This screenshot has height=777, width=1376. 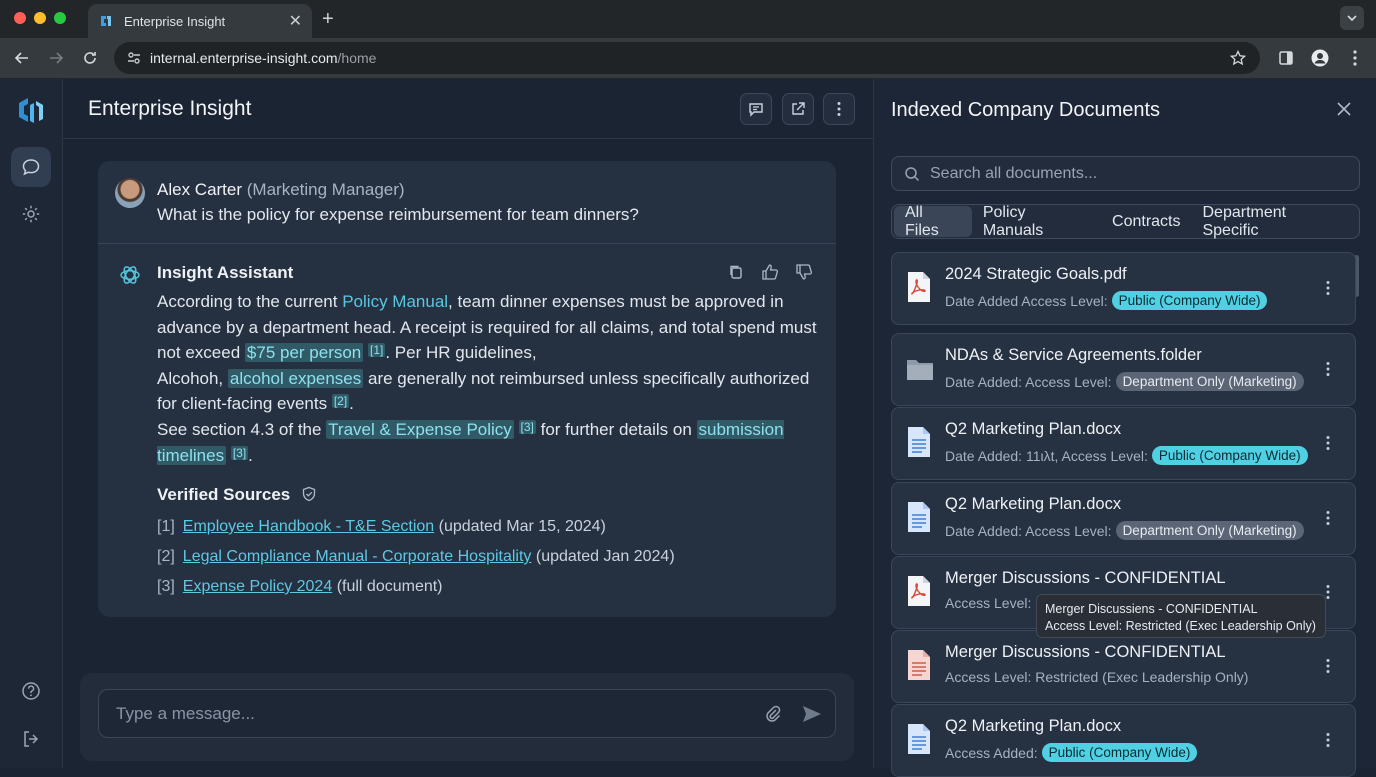 What do you see at coordinates (244, 58) in the screenshot?
I see `url-host: internal.enterprise-insight.com` at bounding box center [244, 58].